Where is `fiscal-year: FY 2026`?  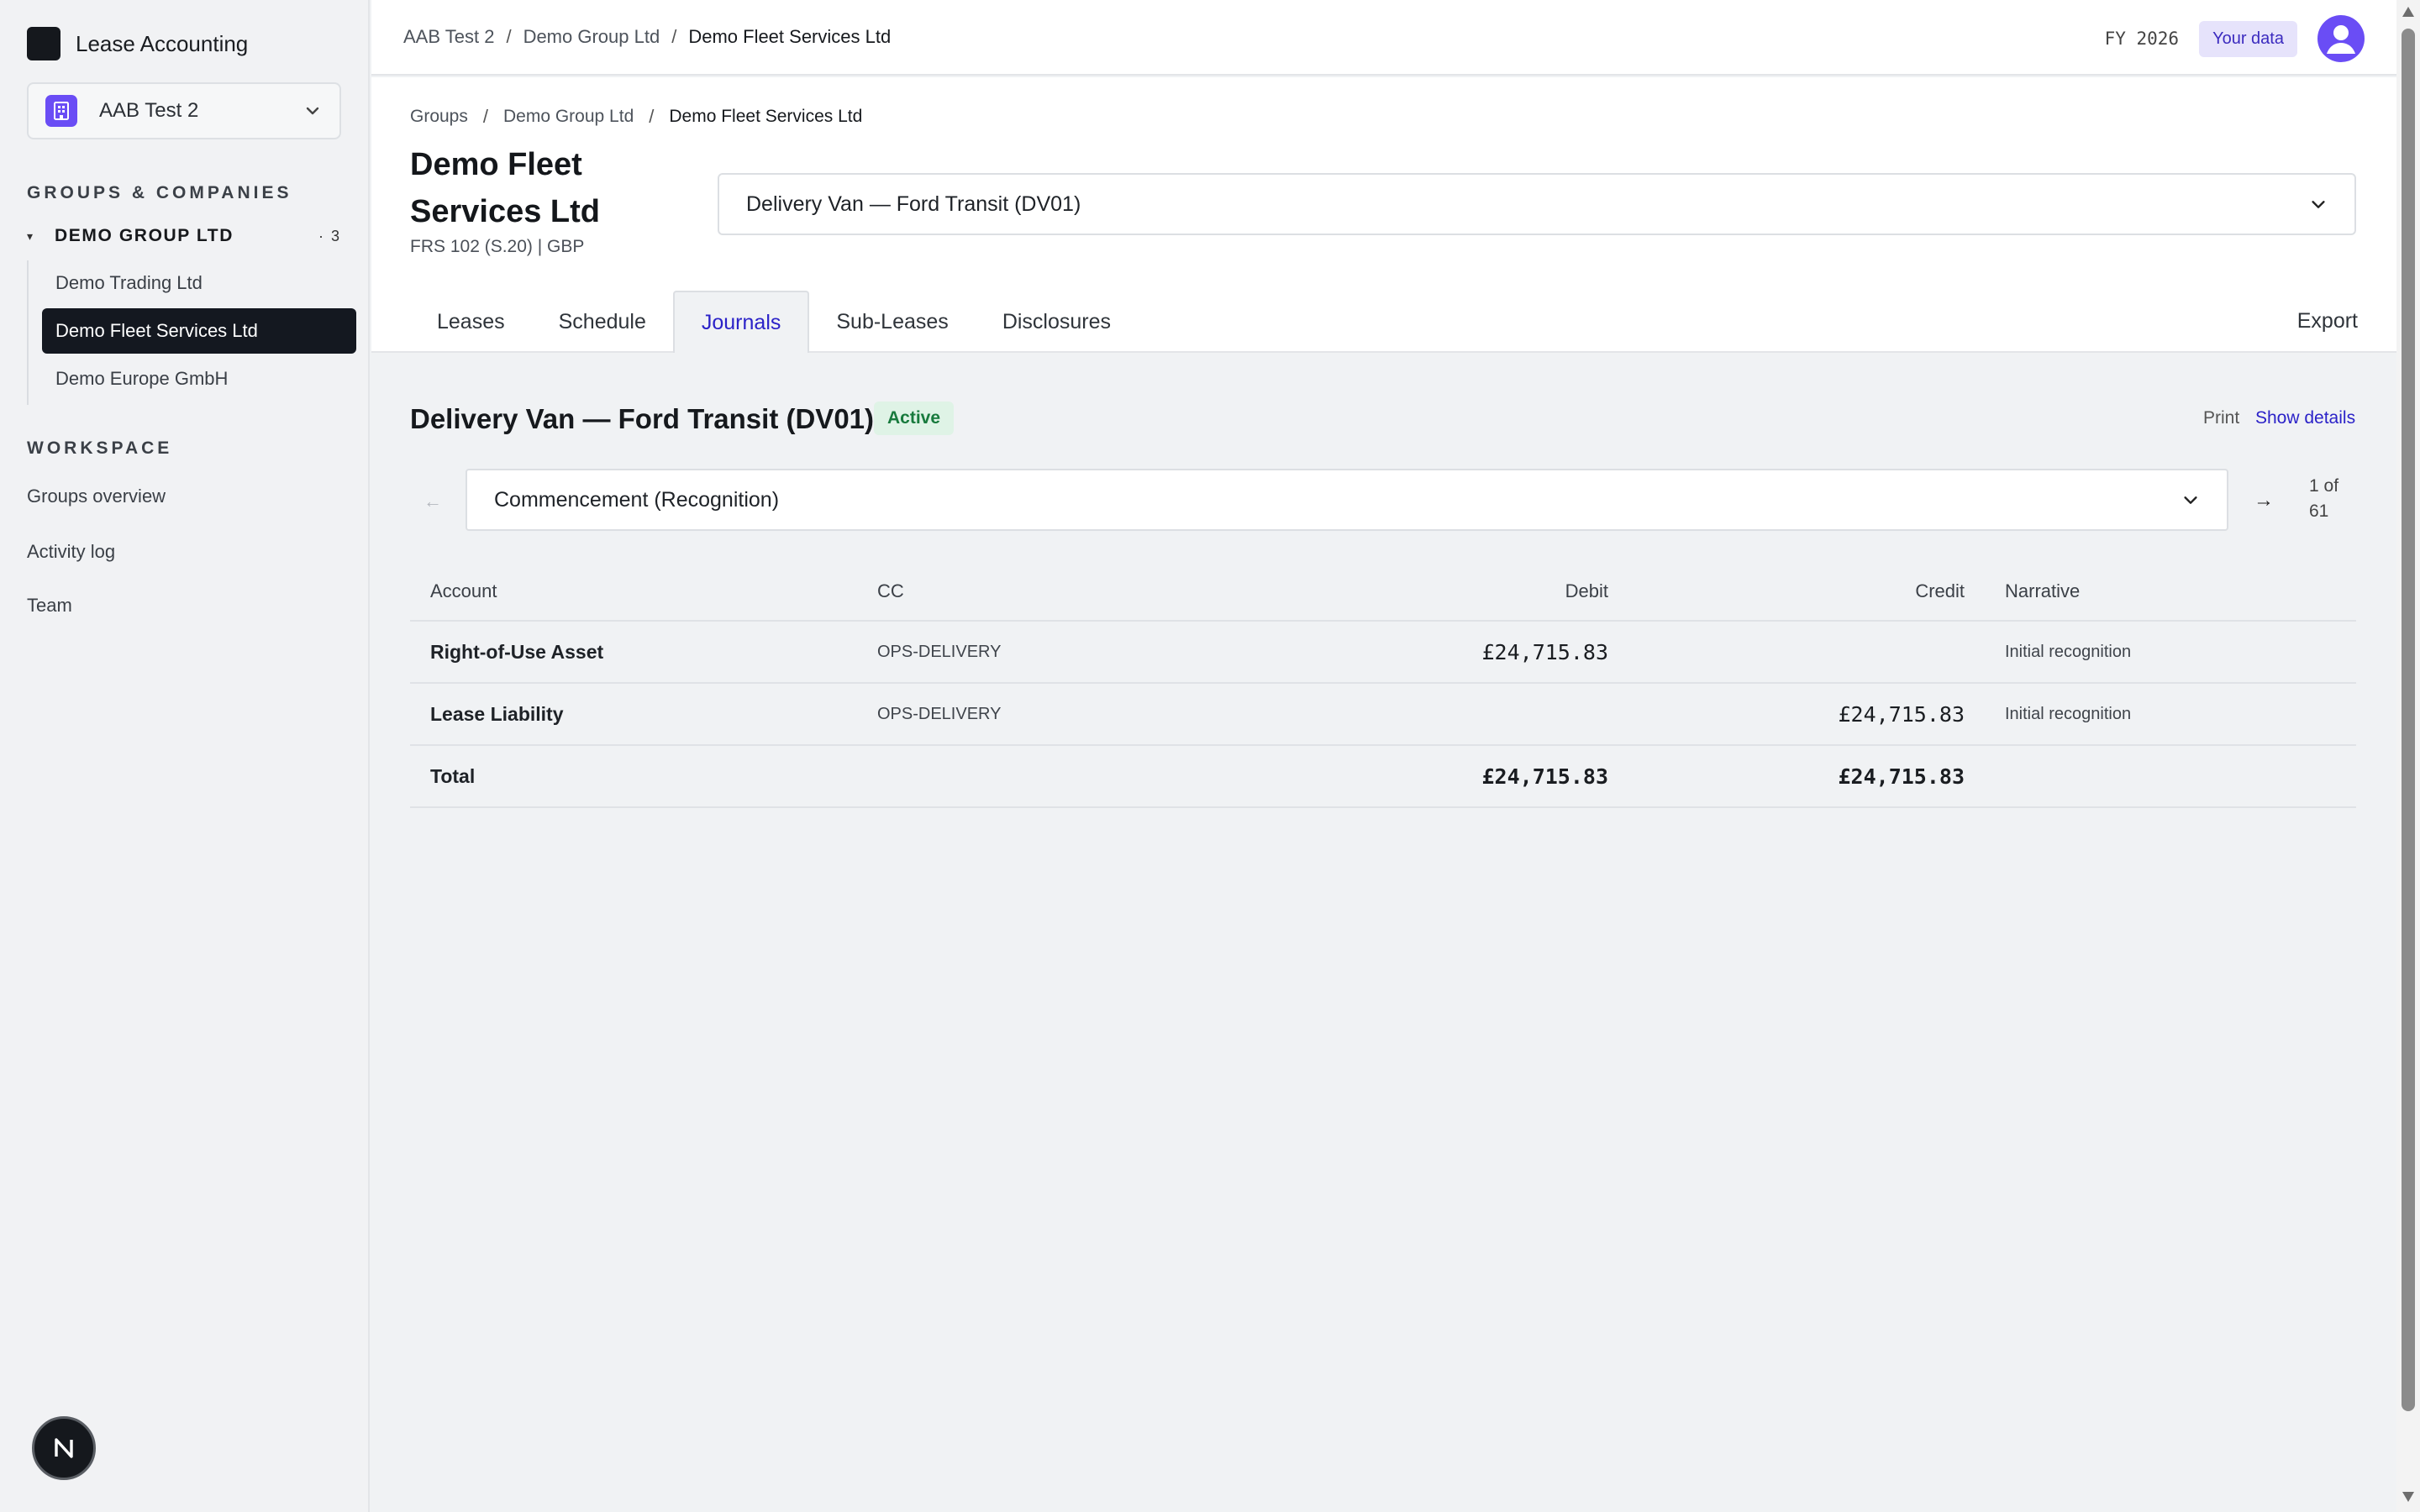
fiscal-year: FY 2026 is located at coordinates (2143, 39).